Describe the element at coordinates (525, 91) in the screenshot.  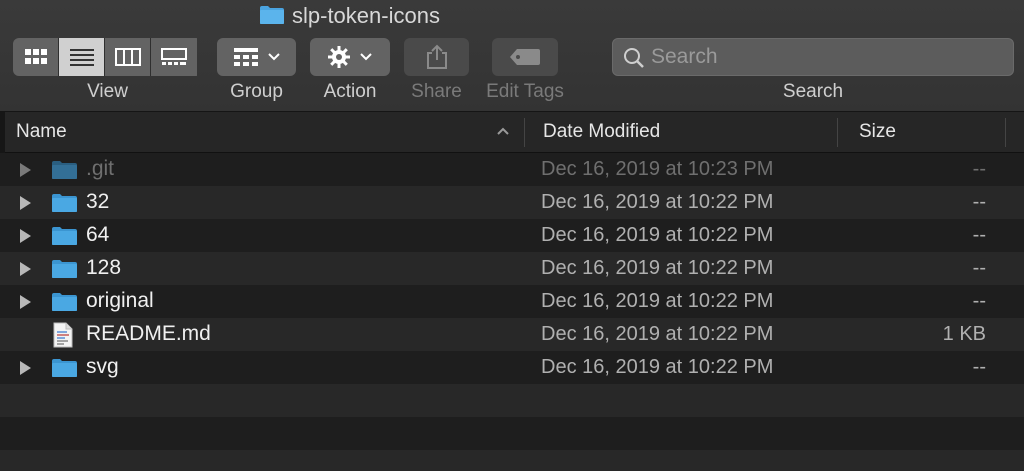
I see `edit-tags-label: Edit Tags` at that location.